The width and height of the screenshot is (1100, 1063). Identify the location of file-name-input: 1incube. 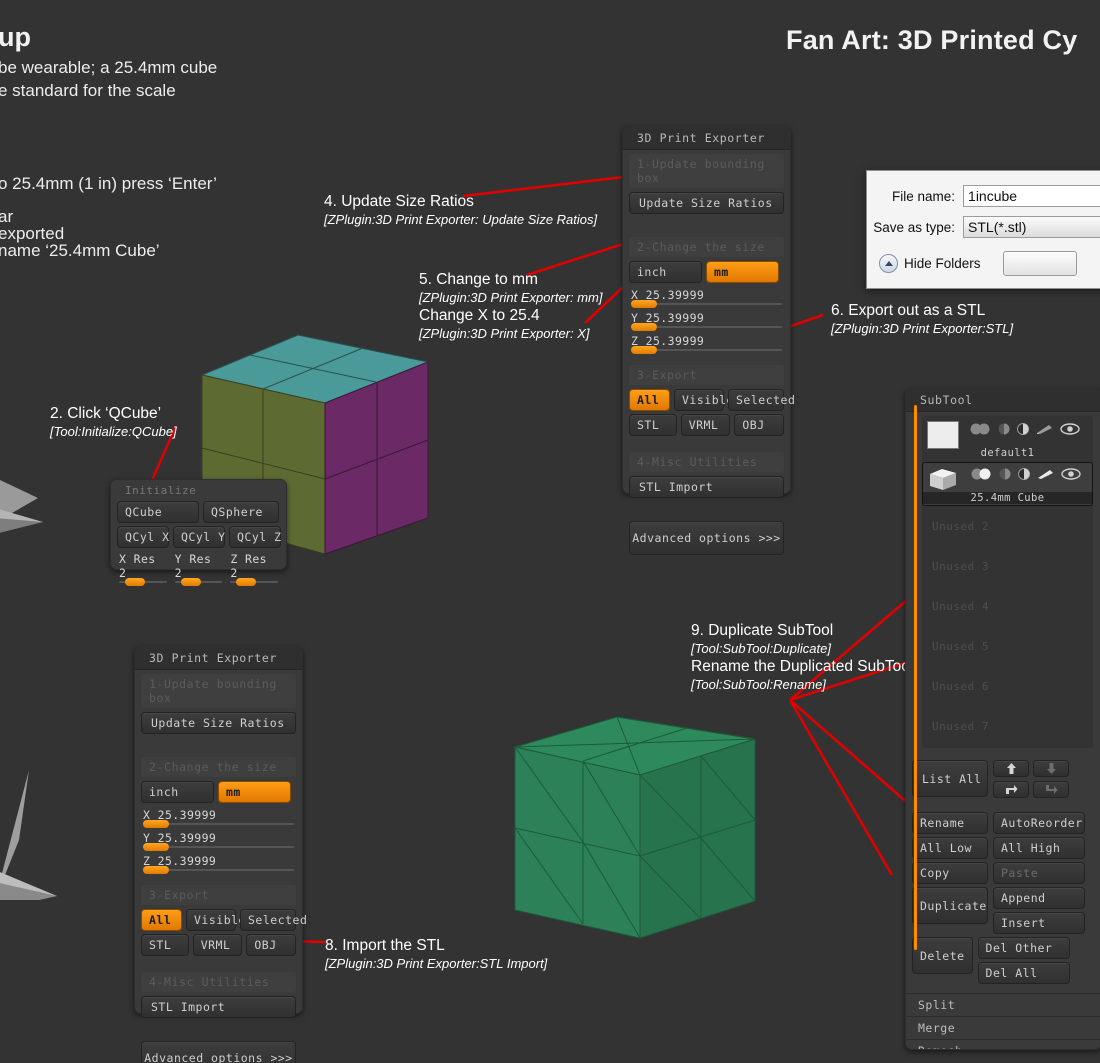
(1031, 196).